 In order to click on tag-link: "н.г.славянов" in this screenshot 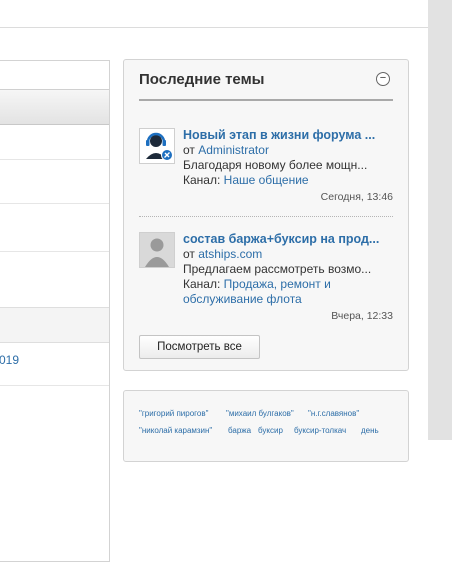, I will do `click(333, 413)`.